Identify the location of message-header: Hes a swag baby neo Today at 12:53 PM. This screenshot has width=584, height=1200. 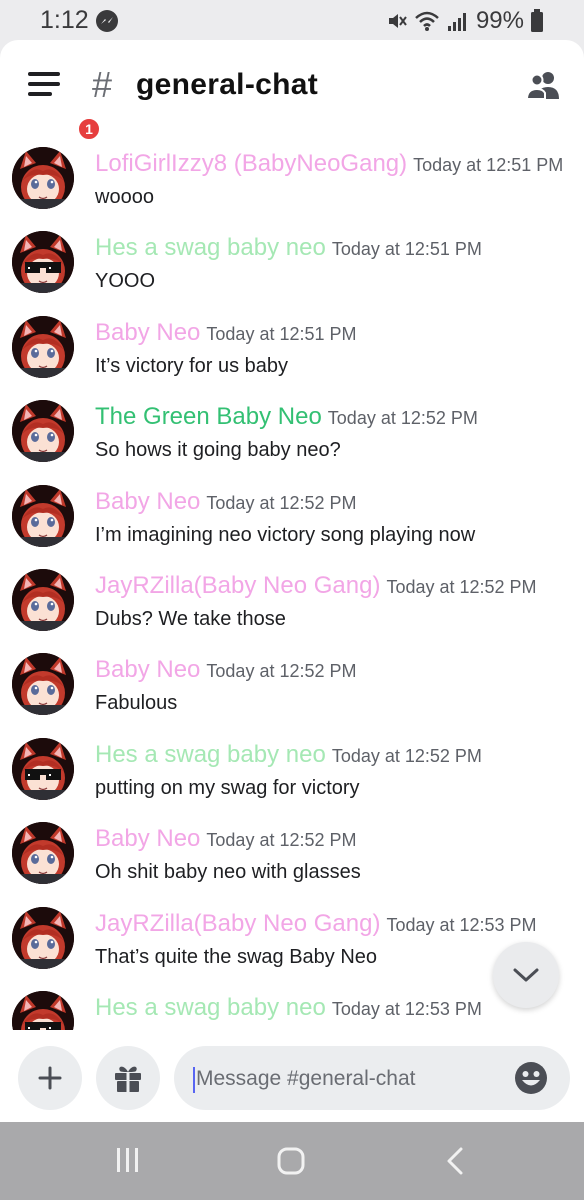
(288, 1008).